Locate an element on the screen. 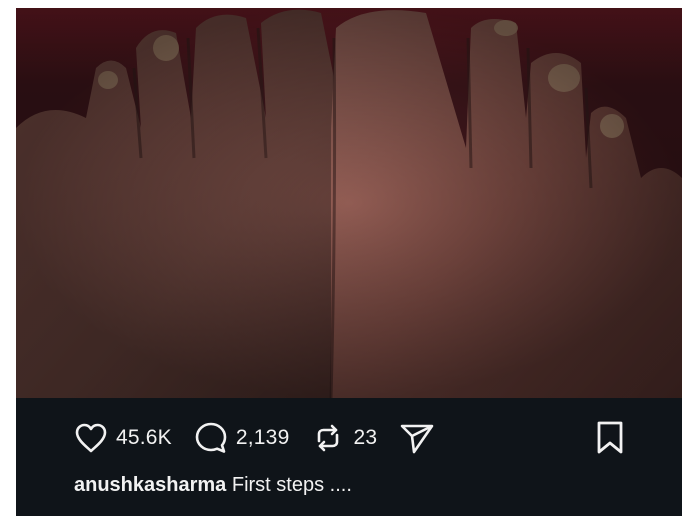 The height and width of the screenshot is (525, 700). post-actions: 45.6K 2,139 23 is located at coordinates (265, 438).